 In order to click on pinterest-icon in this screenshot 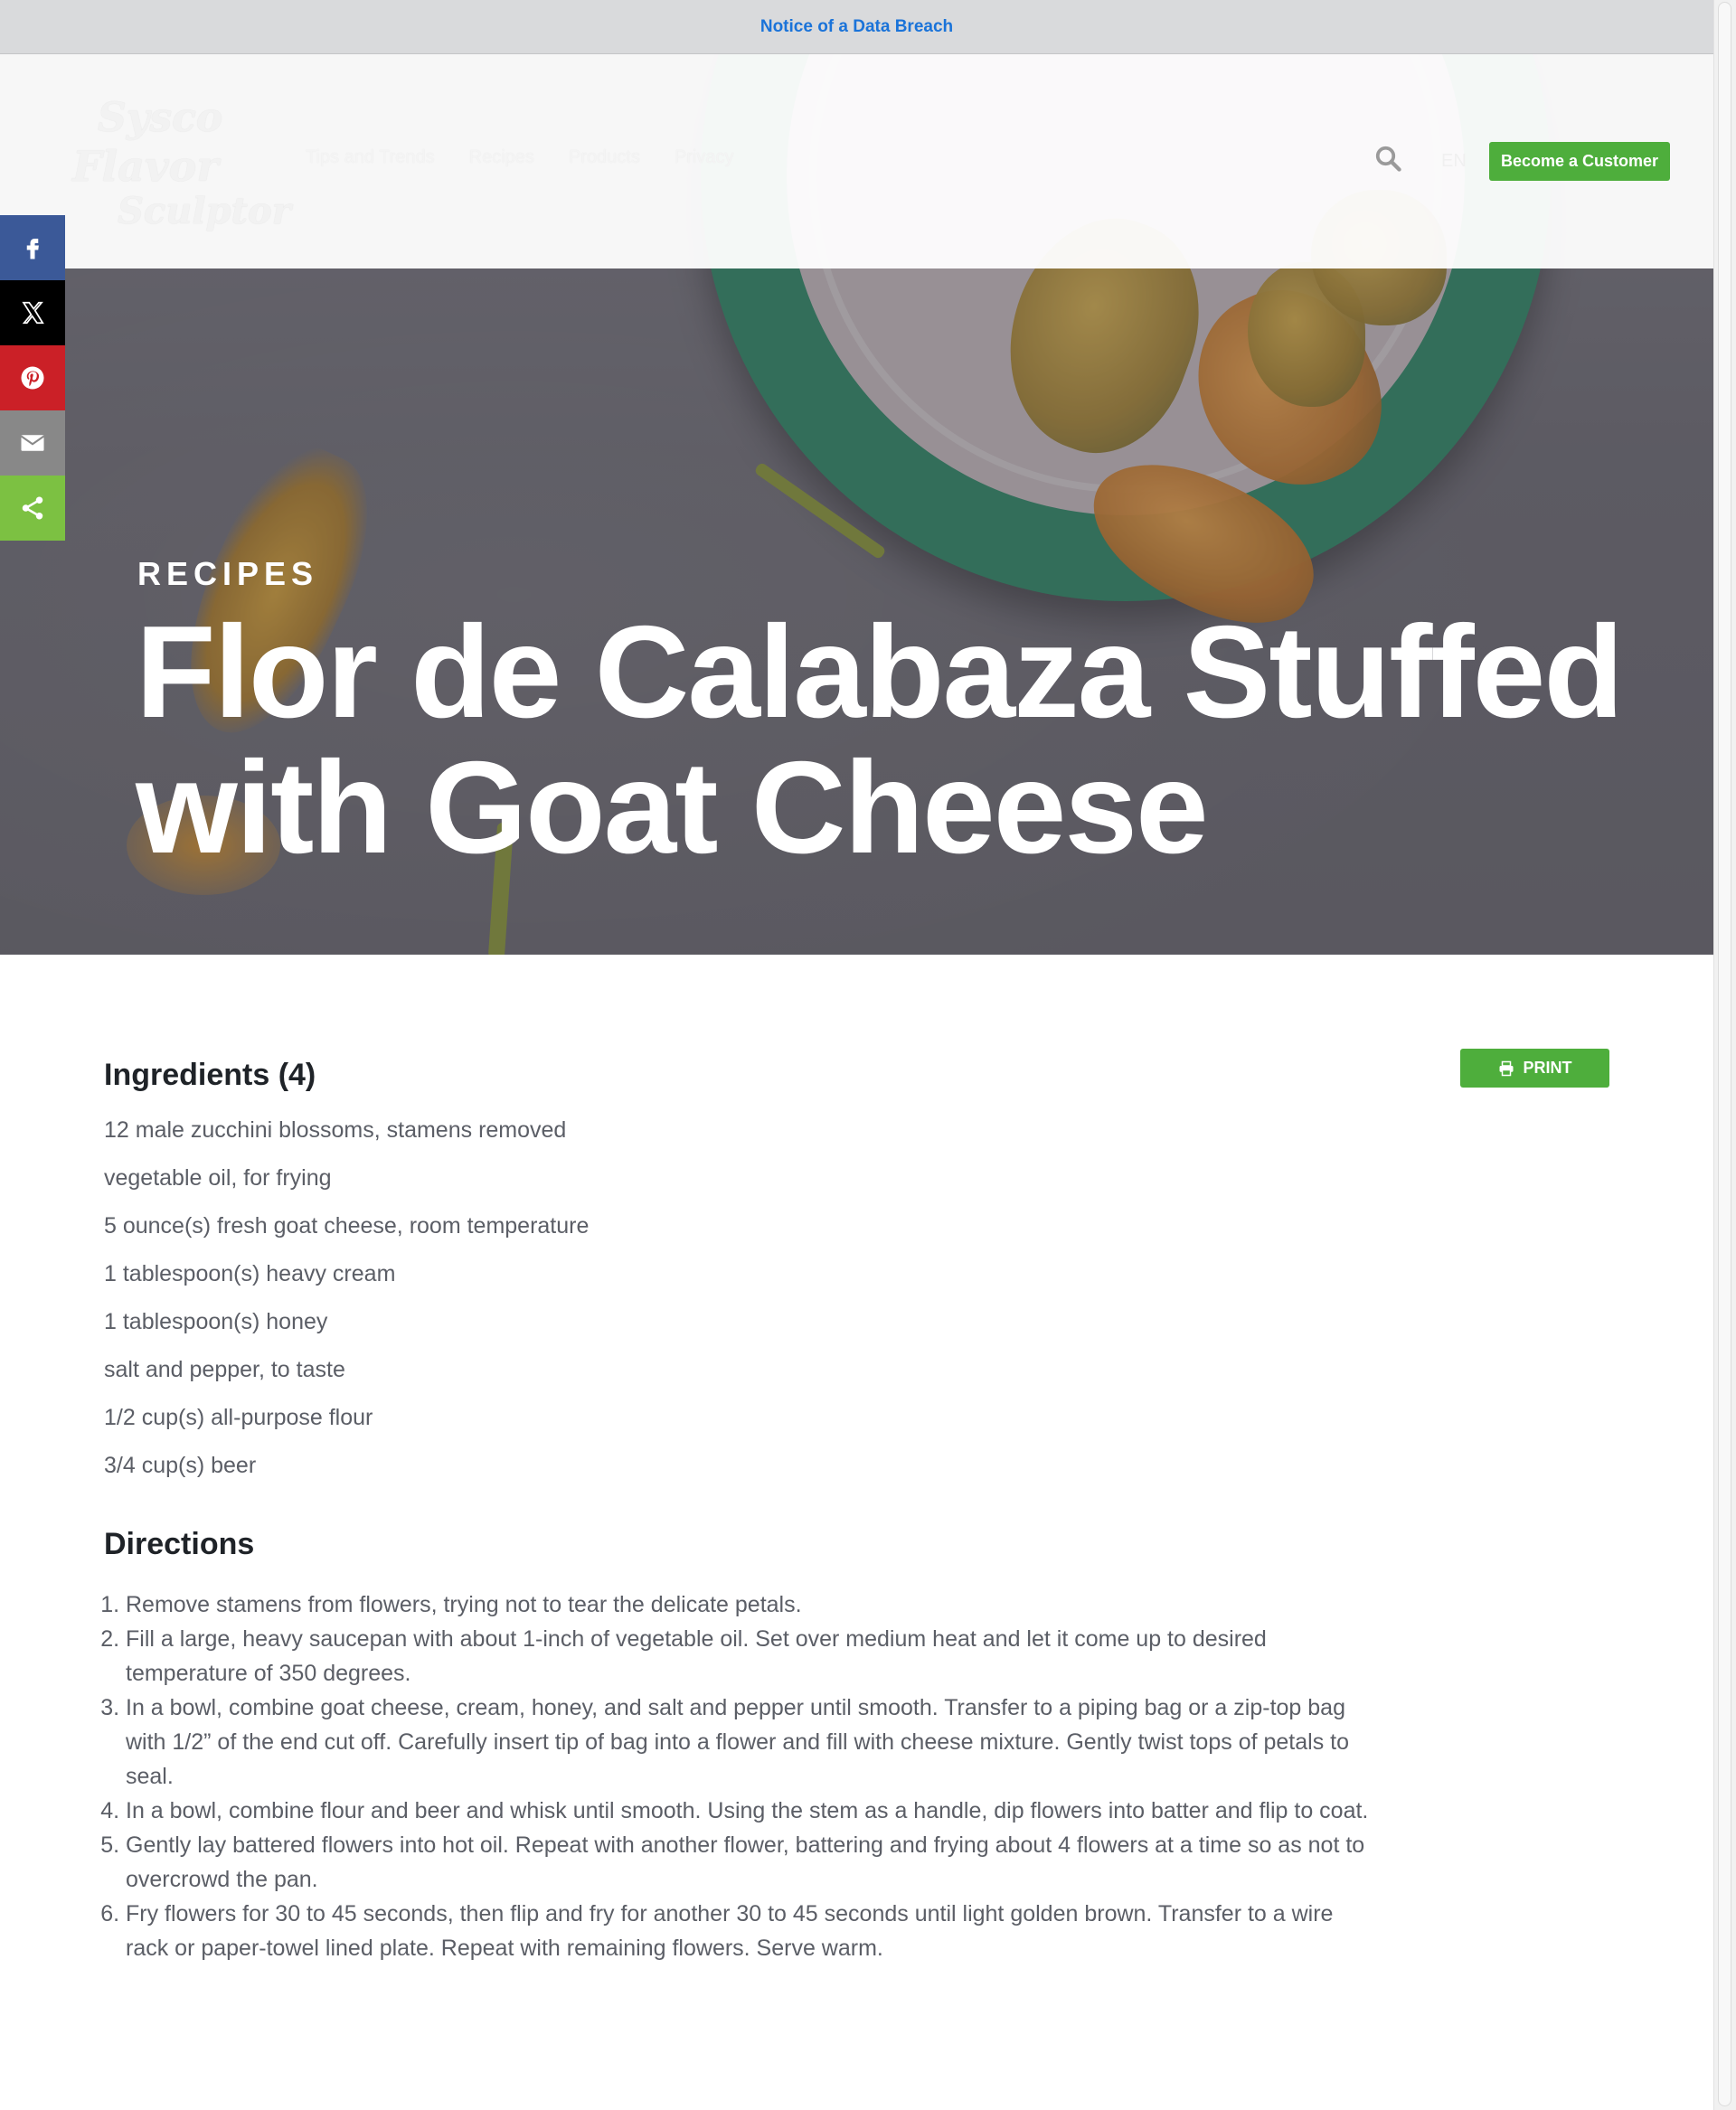, I will do `click(32, 378)`.